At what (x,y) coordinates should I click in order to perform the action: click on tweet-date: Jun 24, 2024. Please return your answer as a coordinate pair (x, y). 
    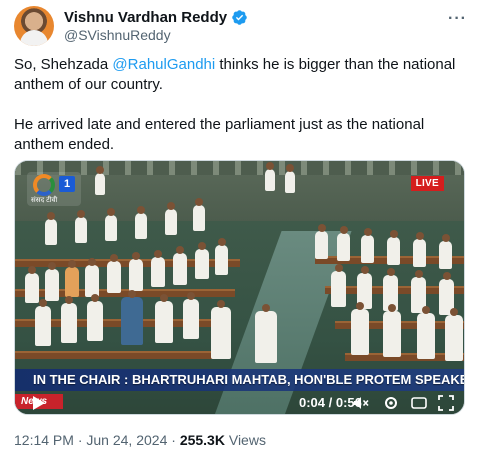
    Looking at the image, I should click on (126, 440).